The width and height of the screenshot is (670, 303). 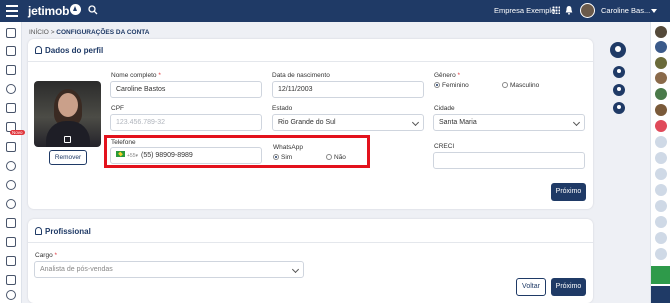 What do you see at coordinates (48, 11) in the screenshot?
I see `app-logo: jetimob` at bounding box center [48, 11].